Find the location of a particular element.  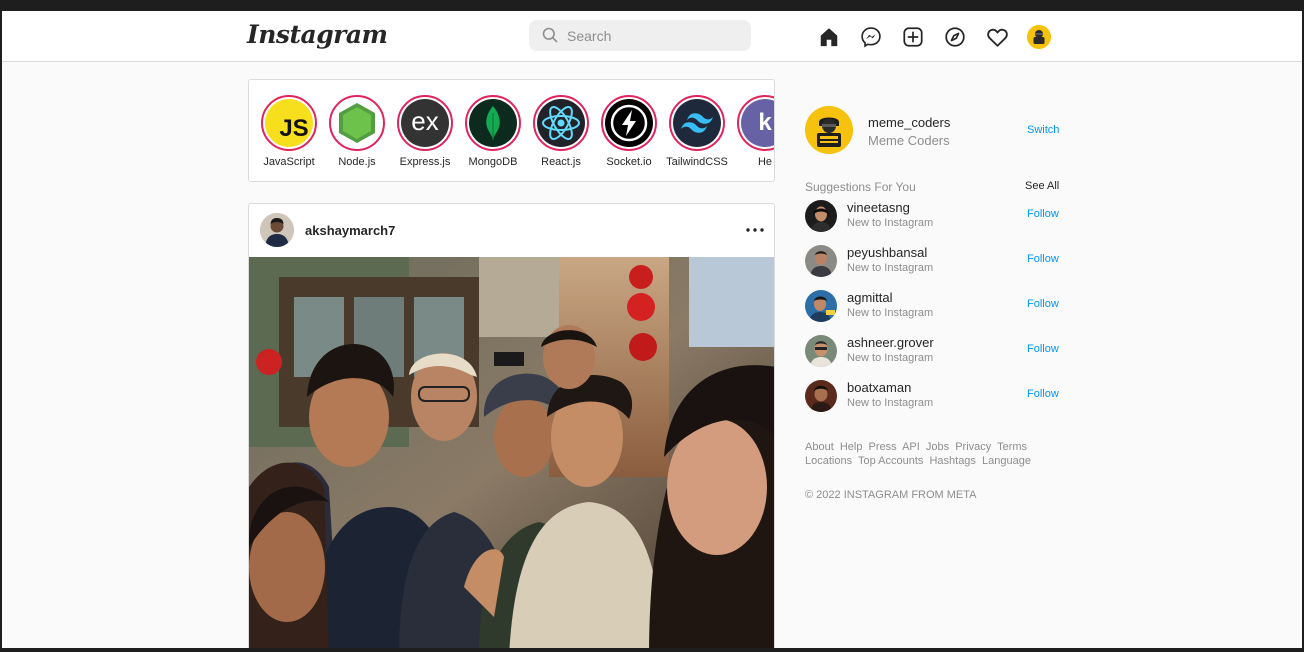

profile-avatar is located at coordinates (1039, 37).